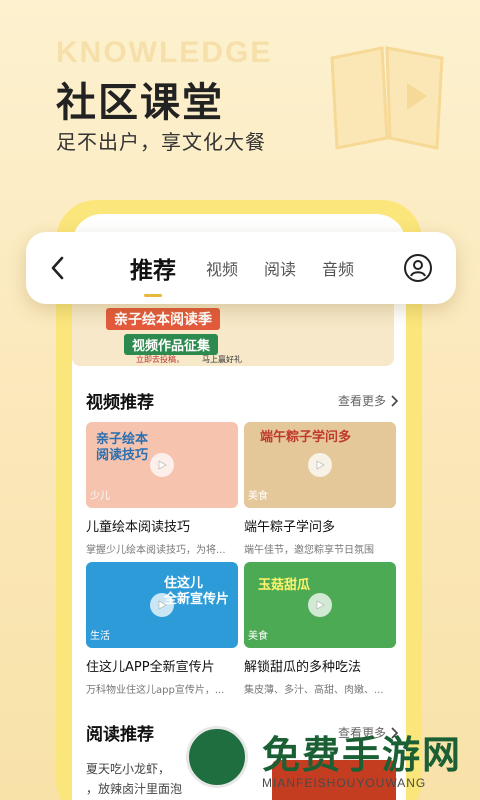 The height and width of the screenshot is (800, 480). What do you see at coordinates (242, 400) in the screenshot?
I see `video-section-header: 视频推荐 查看更多` at bounding box center [242, 400].